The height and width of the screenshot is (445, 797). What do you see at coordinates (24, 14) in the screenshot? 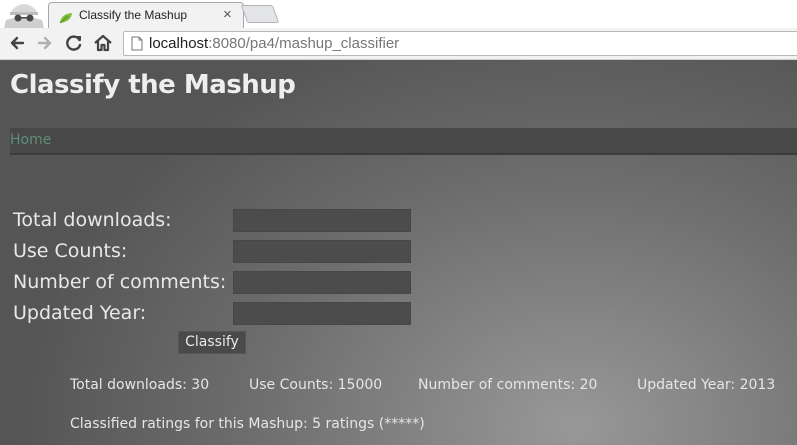
I see `incognito-icon` at bounding box center [24, 14].